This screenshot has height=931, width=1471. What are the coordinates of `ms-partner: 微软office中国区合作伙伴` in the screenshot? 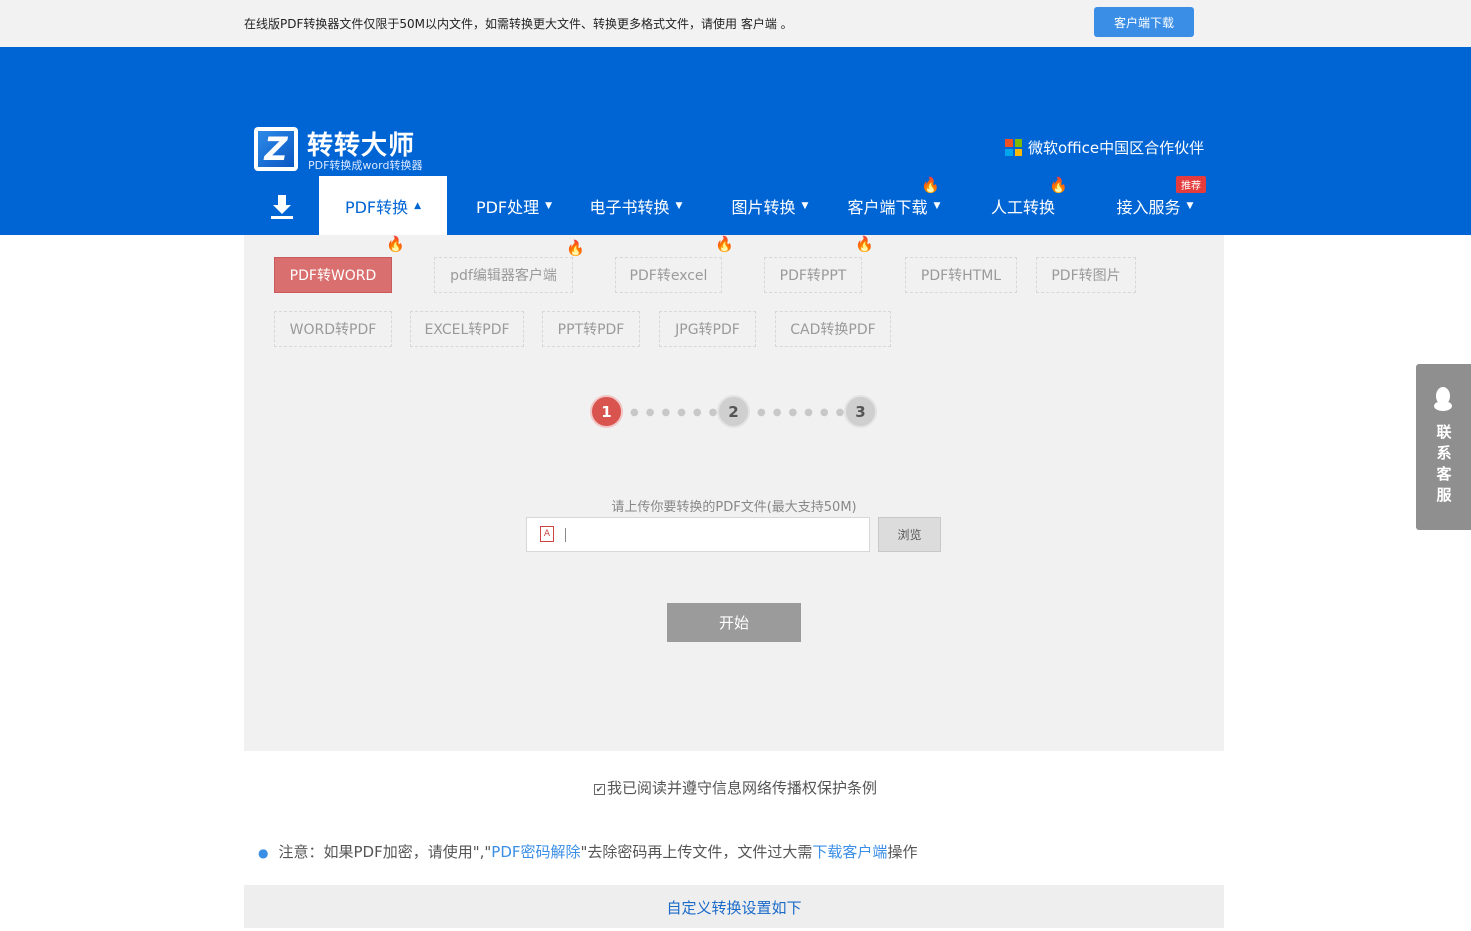 It's located at (1104, 147).